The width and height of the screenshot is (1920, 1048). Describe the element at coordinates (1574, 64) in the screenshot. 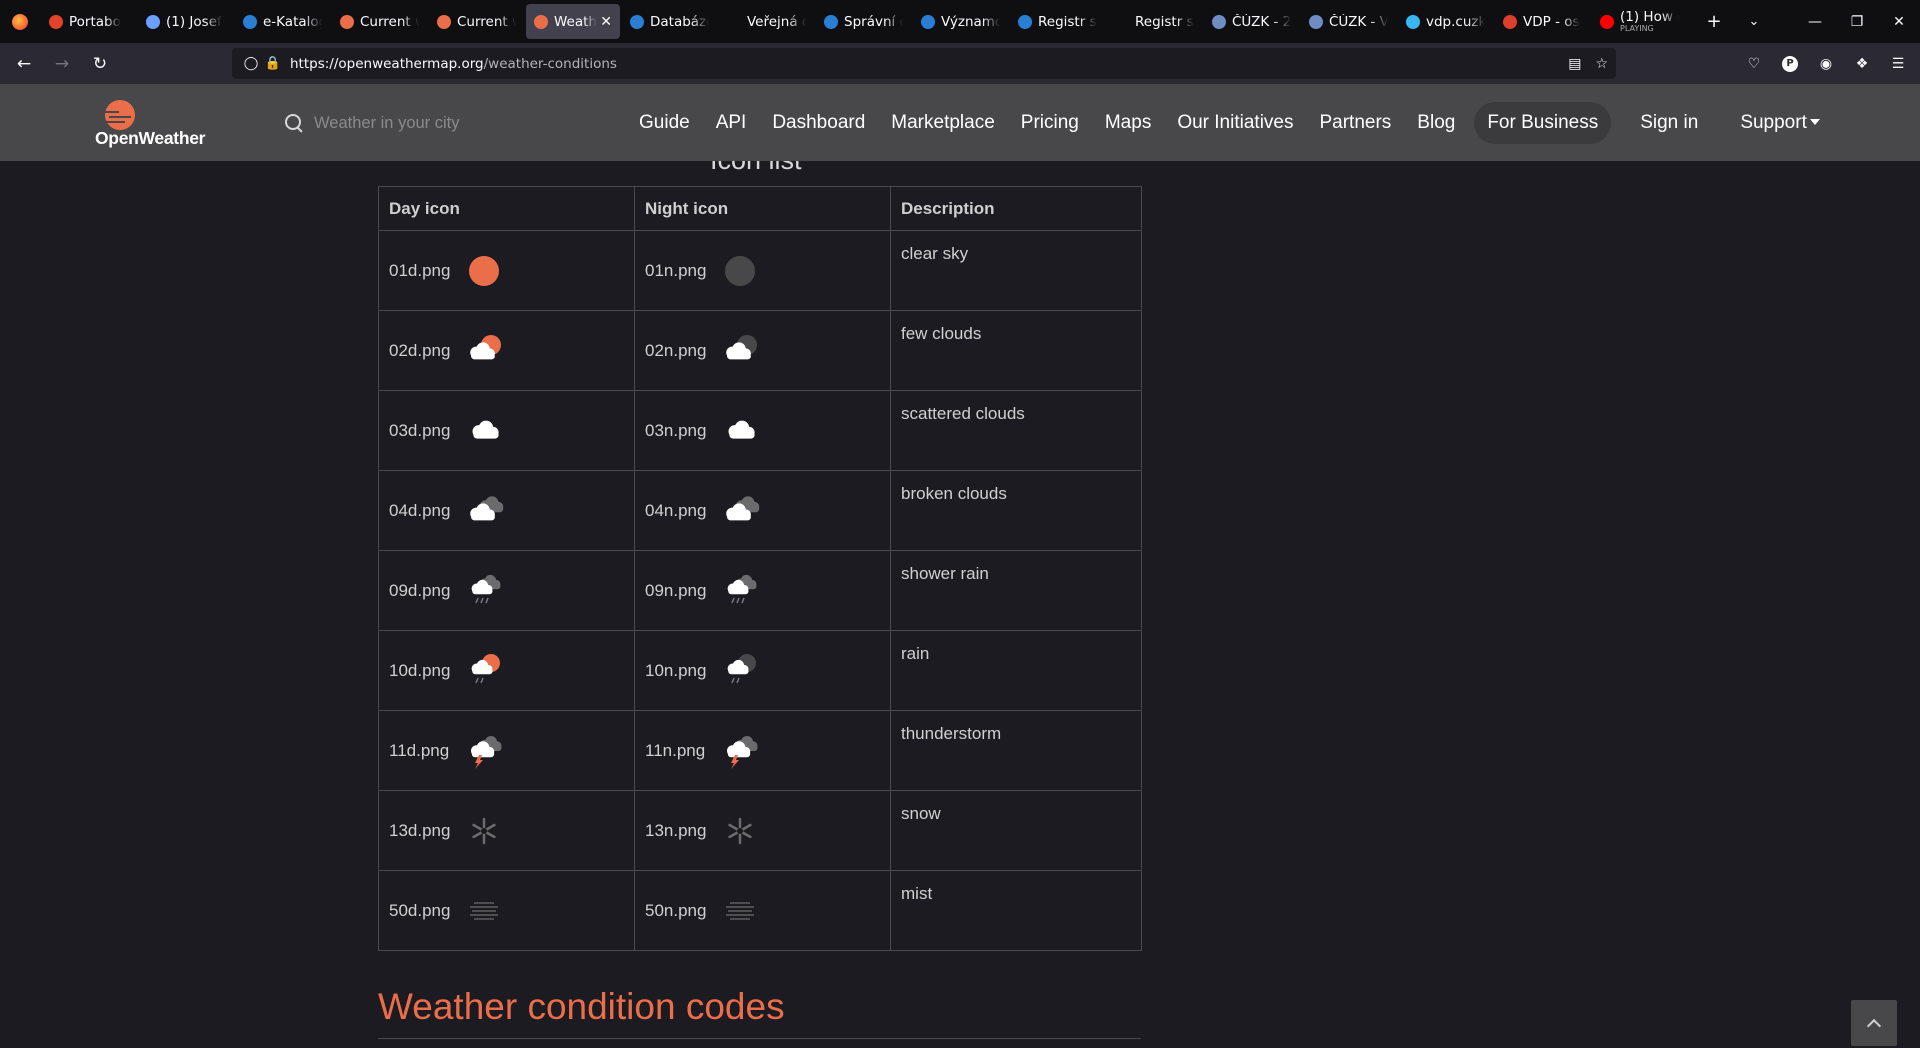

I see `reader-view-icon: ▤` at that location.